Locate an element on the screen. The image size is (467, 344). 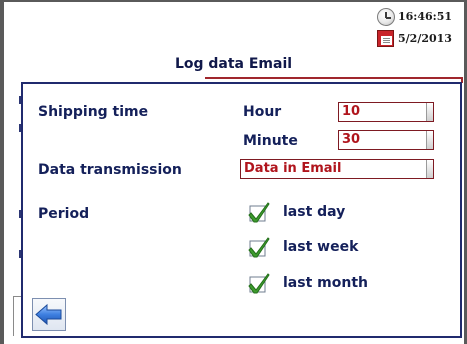
hour-select: 10 is located at coordinates (386, 112).